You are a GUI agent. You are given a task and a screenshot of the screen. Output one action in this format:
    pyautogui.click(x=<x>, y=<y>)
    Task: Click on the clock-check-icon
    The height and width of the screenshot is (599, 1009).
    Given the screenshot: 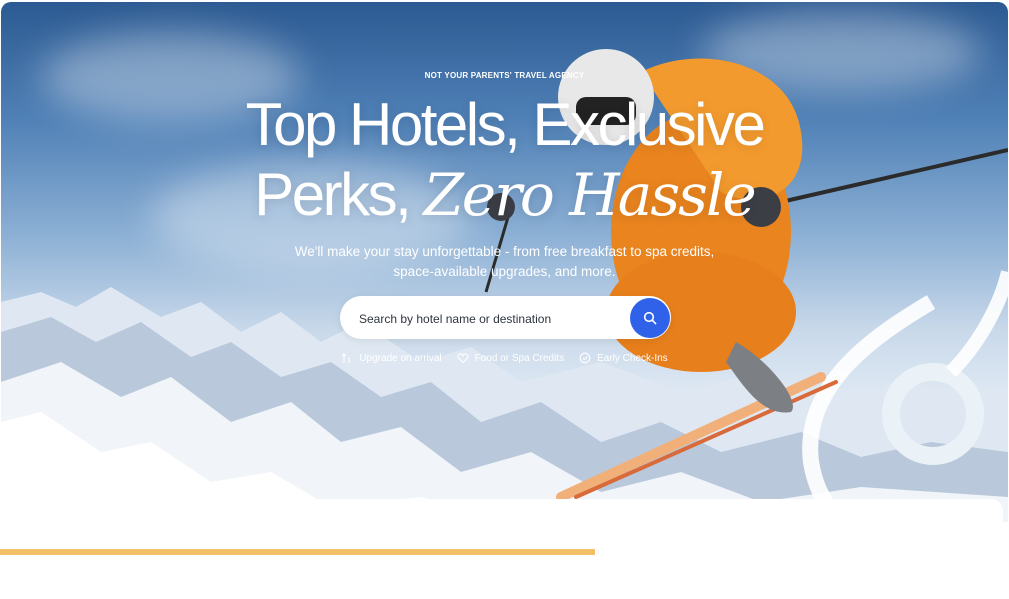 What is the action you would take?
    pyautogui.click(x=585, y=358)
    